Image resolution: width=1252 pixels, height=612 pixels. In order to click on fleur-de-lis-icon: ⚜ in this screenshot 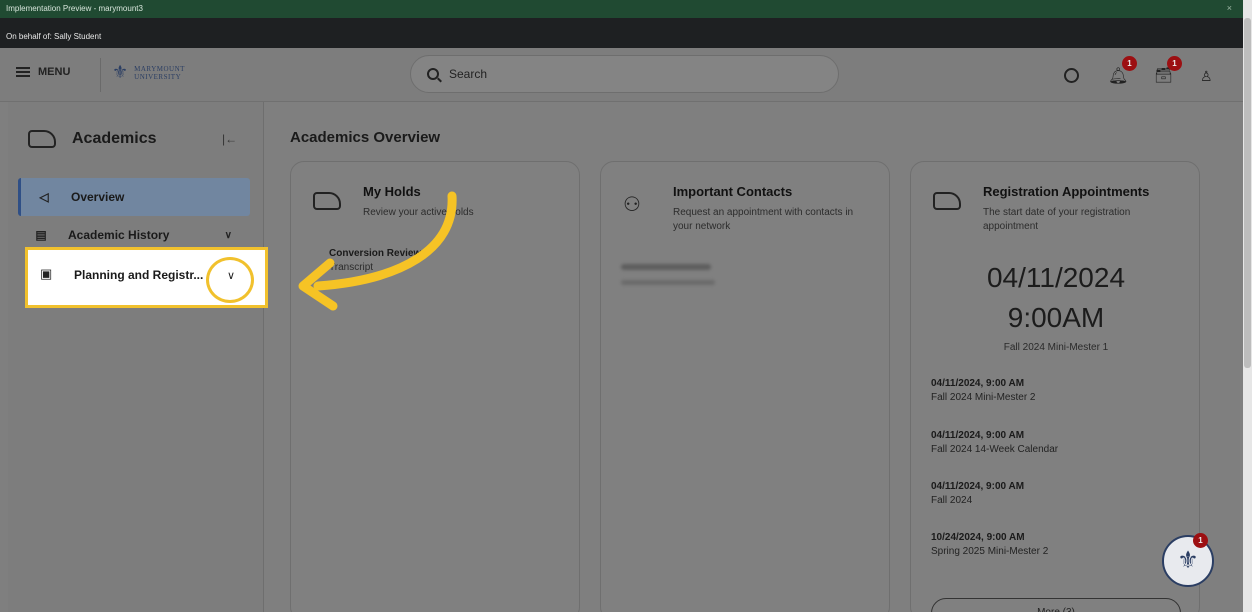, I will do `click(1188, 560)`.